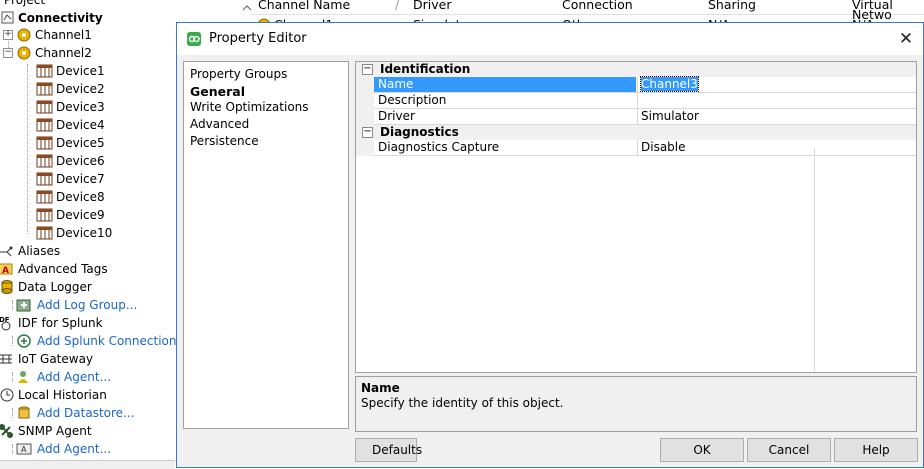 The image size is (924, 469). Describe the element at coordinates (80, 71) in the screenshot. I see `tree-label-device: Device1` at that location.